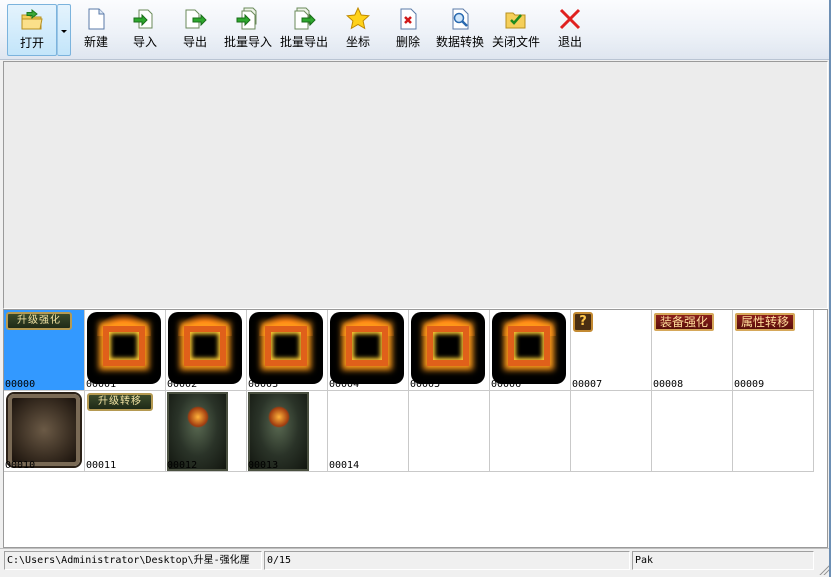 This screenshot has height=577, width=831. What do you see at coordinates (368, 431) in the screenshot?
I see `grid-cell-00014: 00014` at bounding box center [368, 431].